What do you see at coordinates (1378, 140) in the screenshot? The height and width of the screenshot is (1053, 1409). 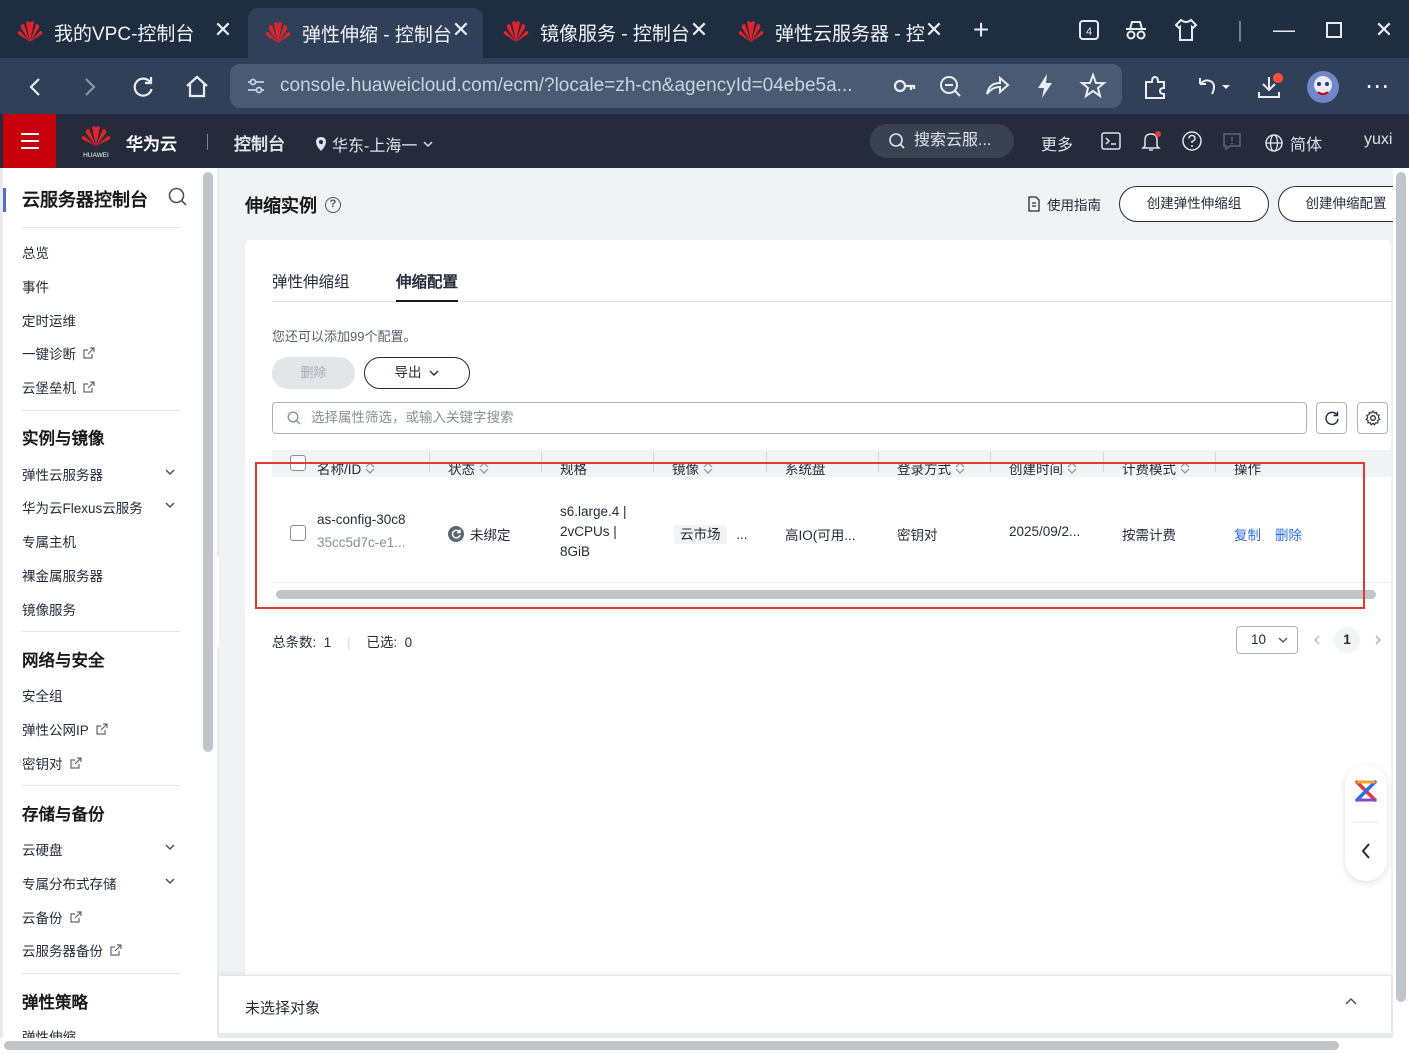 I see `user-account: yuxi` at bounding box center [1378, 140].